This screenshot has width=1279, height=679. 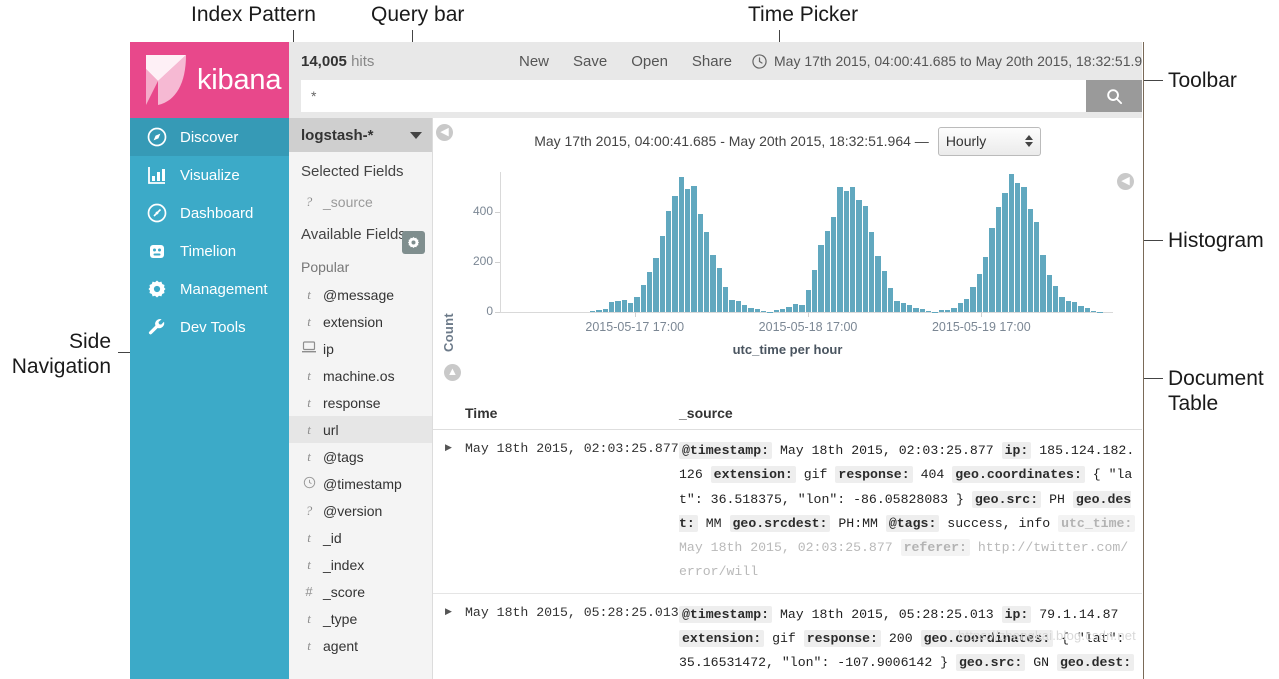 What do you see at coordinates (360, 201) in the screenshot?
I see `field-row-source: ? _source` at bounding box center [360, 201].